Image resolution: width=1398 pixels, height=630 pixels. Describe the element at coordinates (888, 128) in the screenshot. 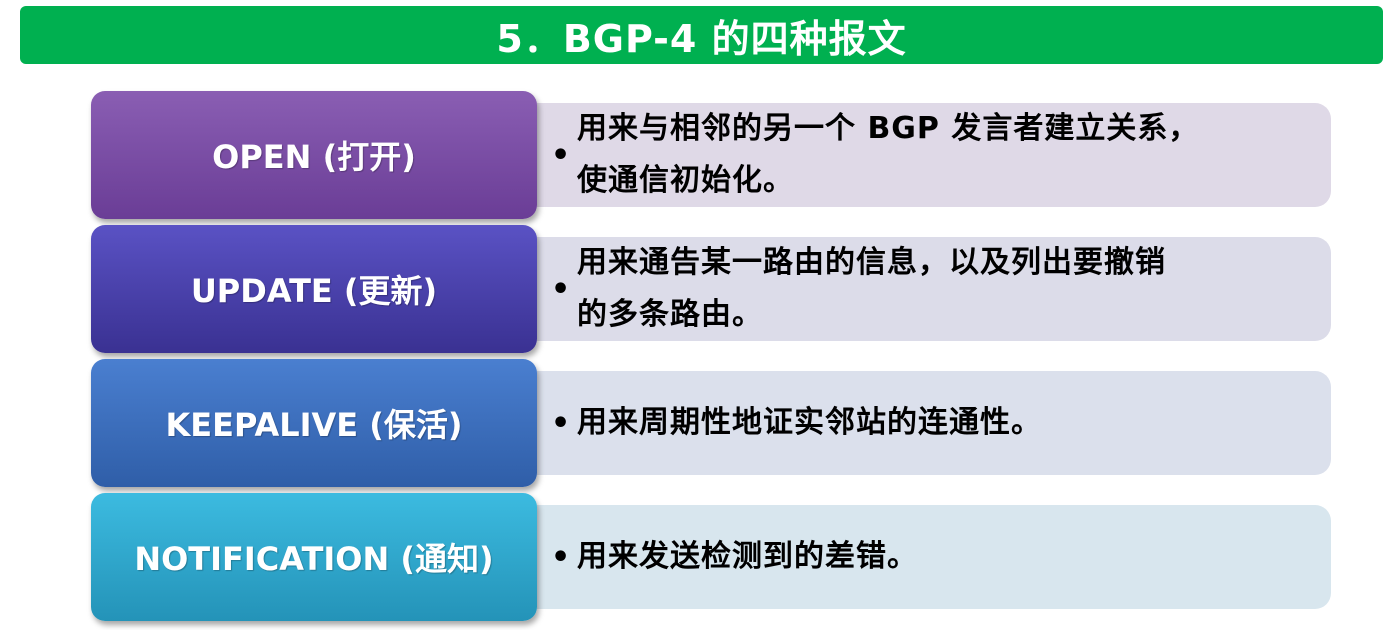

I see `description-line: 用来与相邻的另一个 BGP 发言者建立关系，` at that location.